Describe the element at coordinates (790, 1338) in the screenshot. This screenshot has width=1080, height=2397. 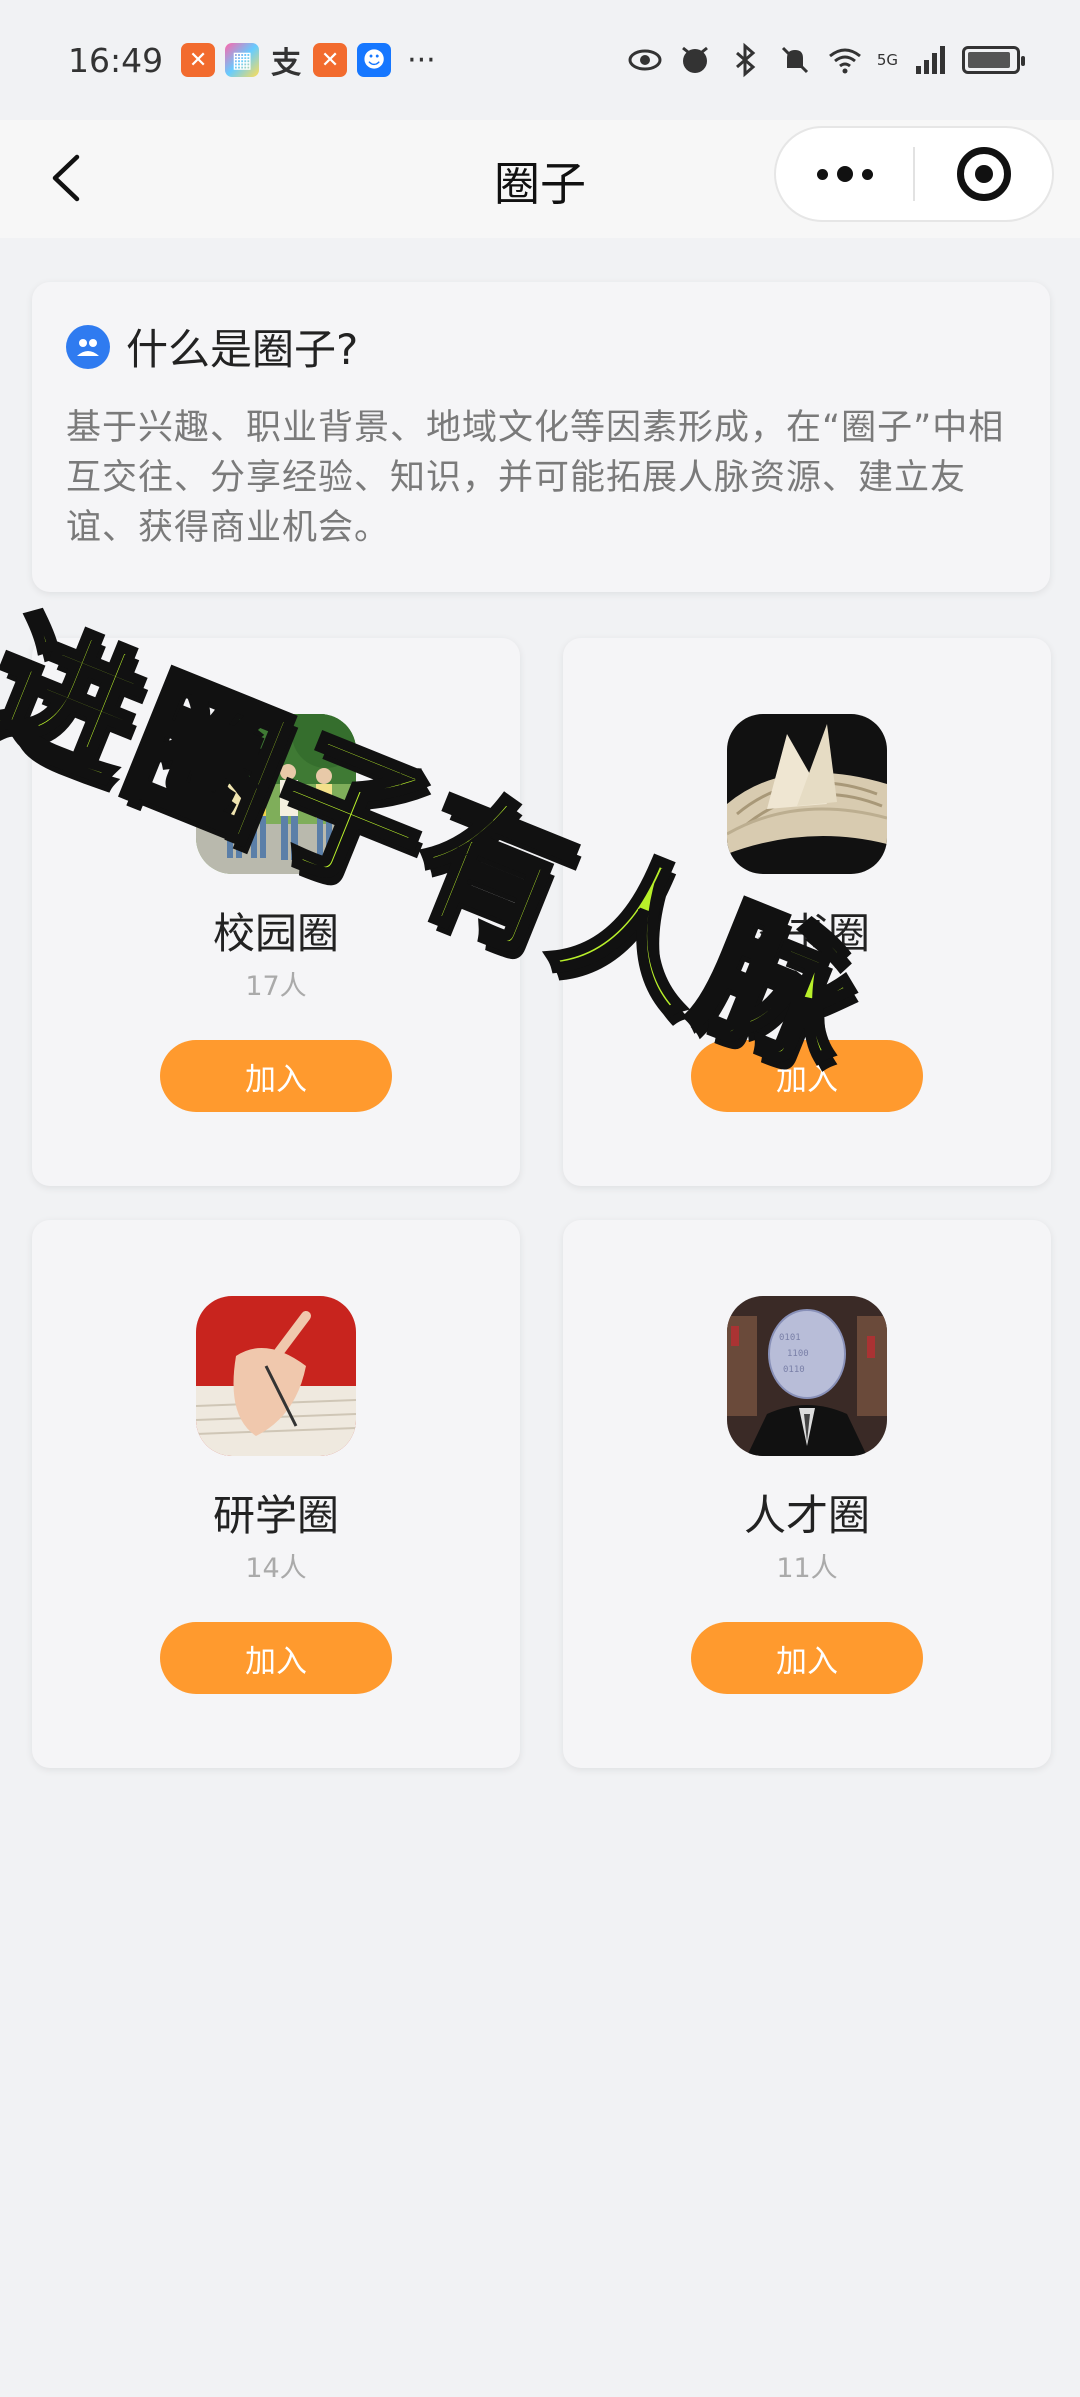
I see `svg-text: 0101` at that location.